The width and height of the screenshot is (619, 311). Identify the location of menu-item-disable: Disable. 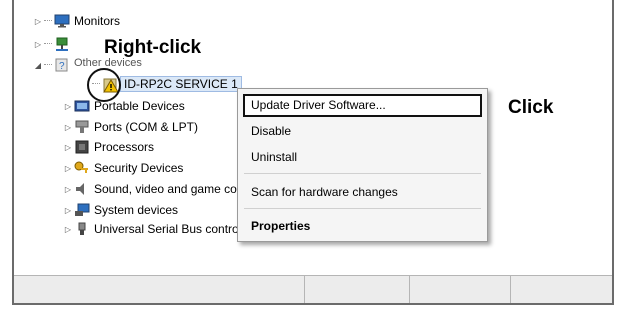
(271, 131).